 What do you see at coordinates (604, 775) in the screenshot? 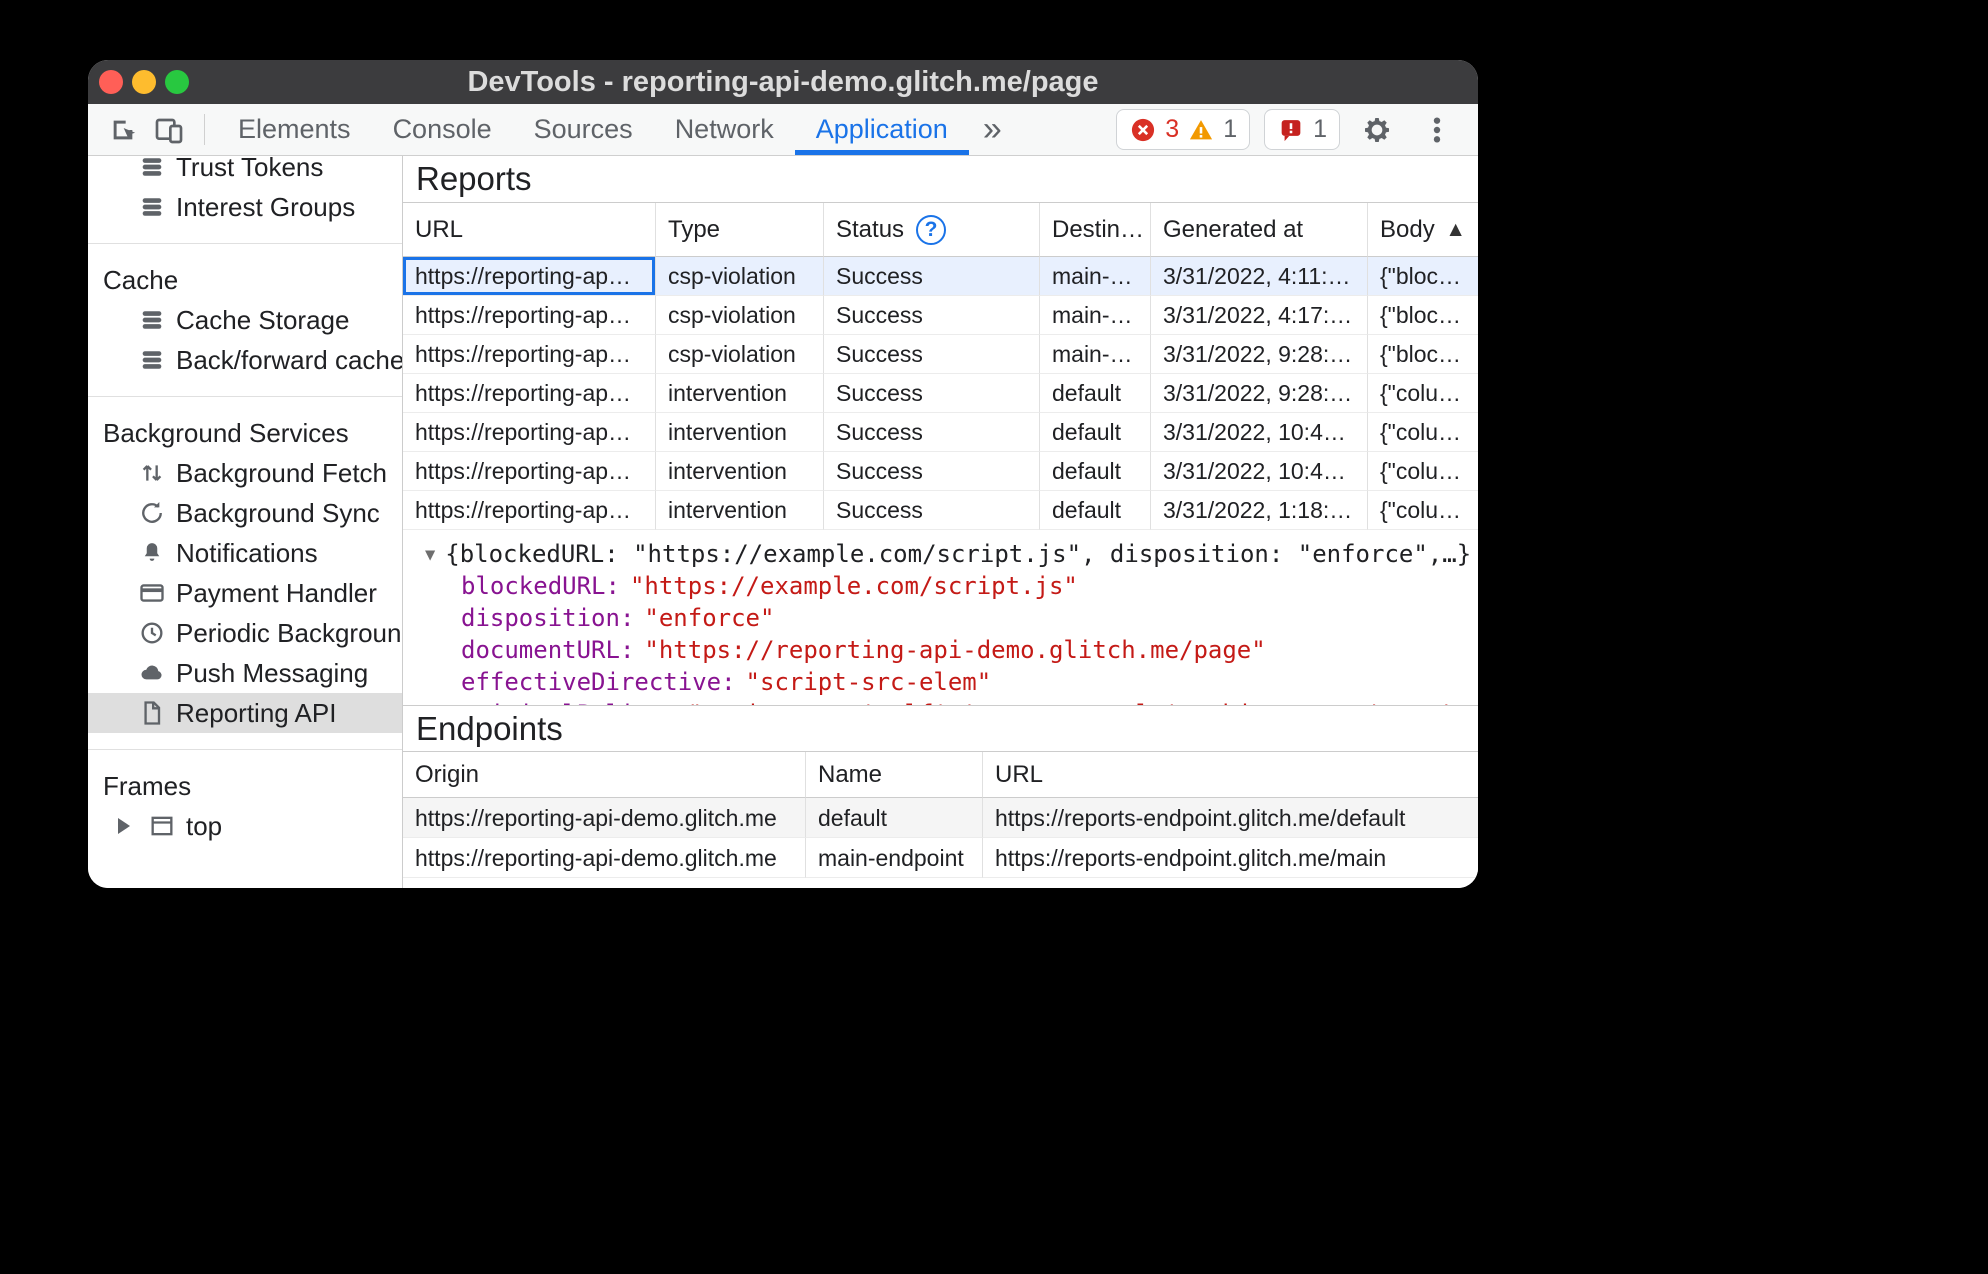
I see `column-header-origin: Origin` at bounding box center [604, 775].